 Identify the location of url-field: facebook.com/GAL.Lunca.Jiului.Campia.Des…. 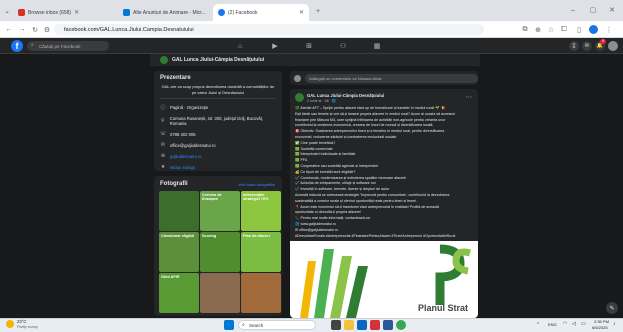
(269, 29).